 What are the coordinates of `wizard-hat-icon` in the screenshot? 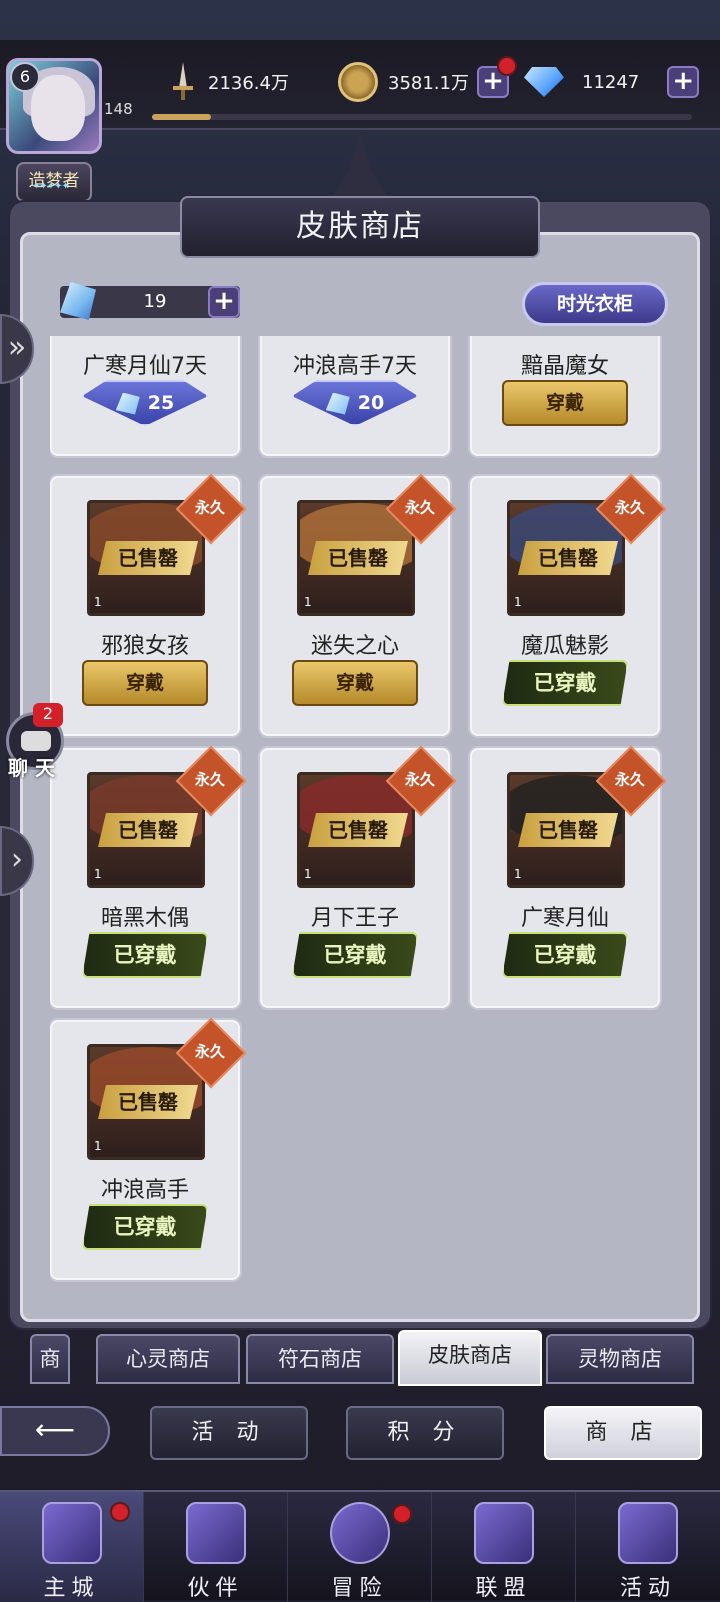 It's located at (216, 1533).